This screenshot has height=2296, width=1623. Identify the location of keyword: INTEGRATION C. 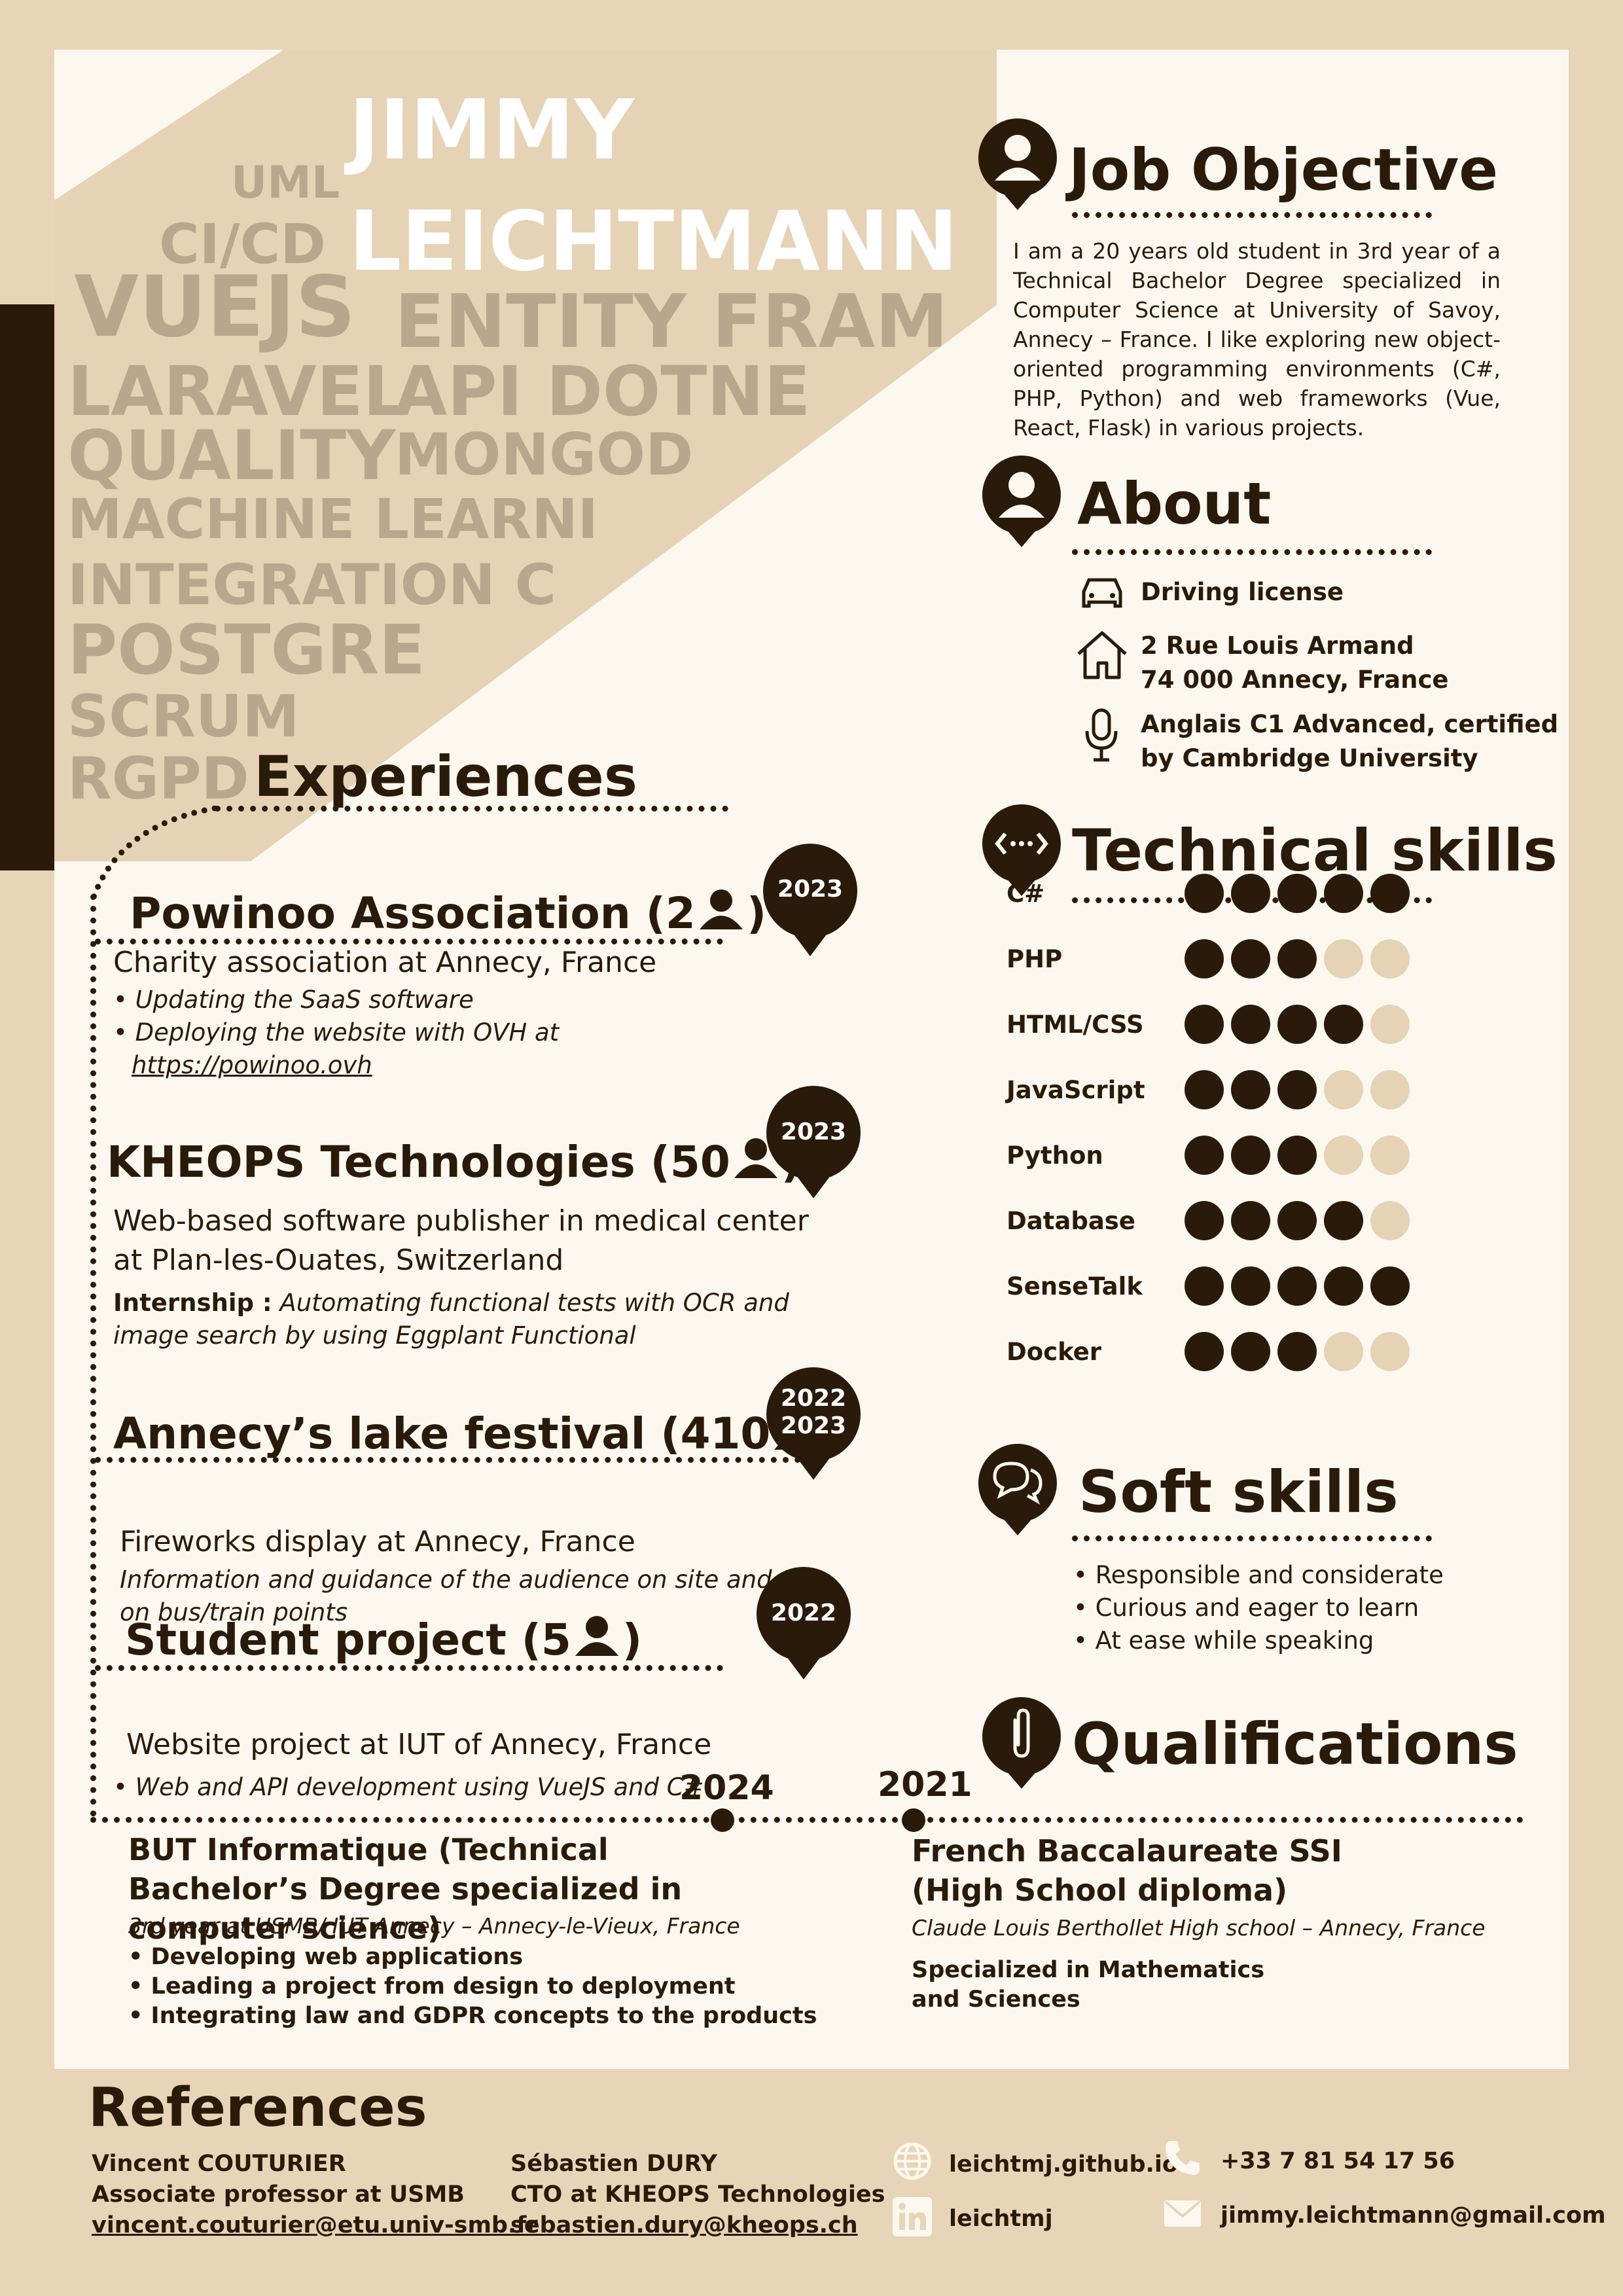
(311, 585).